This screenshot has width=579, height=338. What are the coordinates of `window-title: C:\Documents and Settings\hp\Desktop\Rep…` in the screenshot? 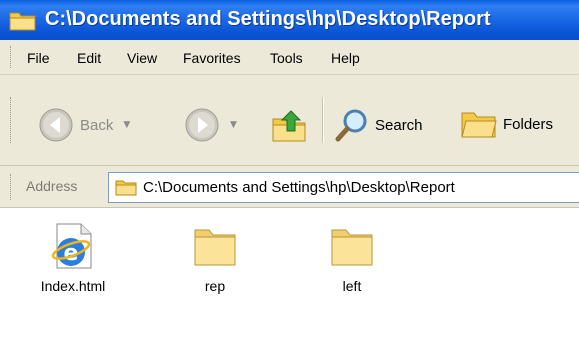 It's located at (268, 19).